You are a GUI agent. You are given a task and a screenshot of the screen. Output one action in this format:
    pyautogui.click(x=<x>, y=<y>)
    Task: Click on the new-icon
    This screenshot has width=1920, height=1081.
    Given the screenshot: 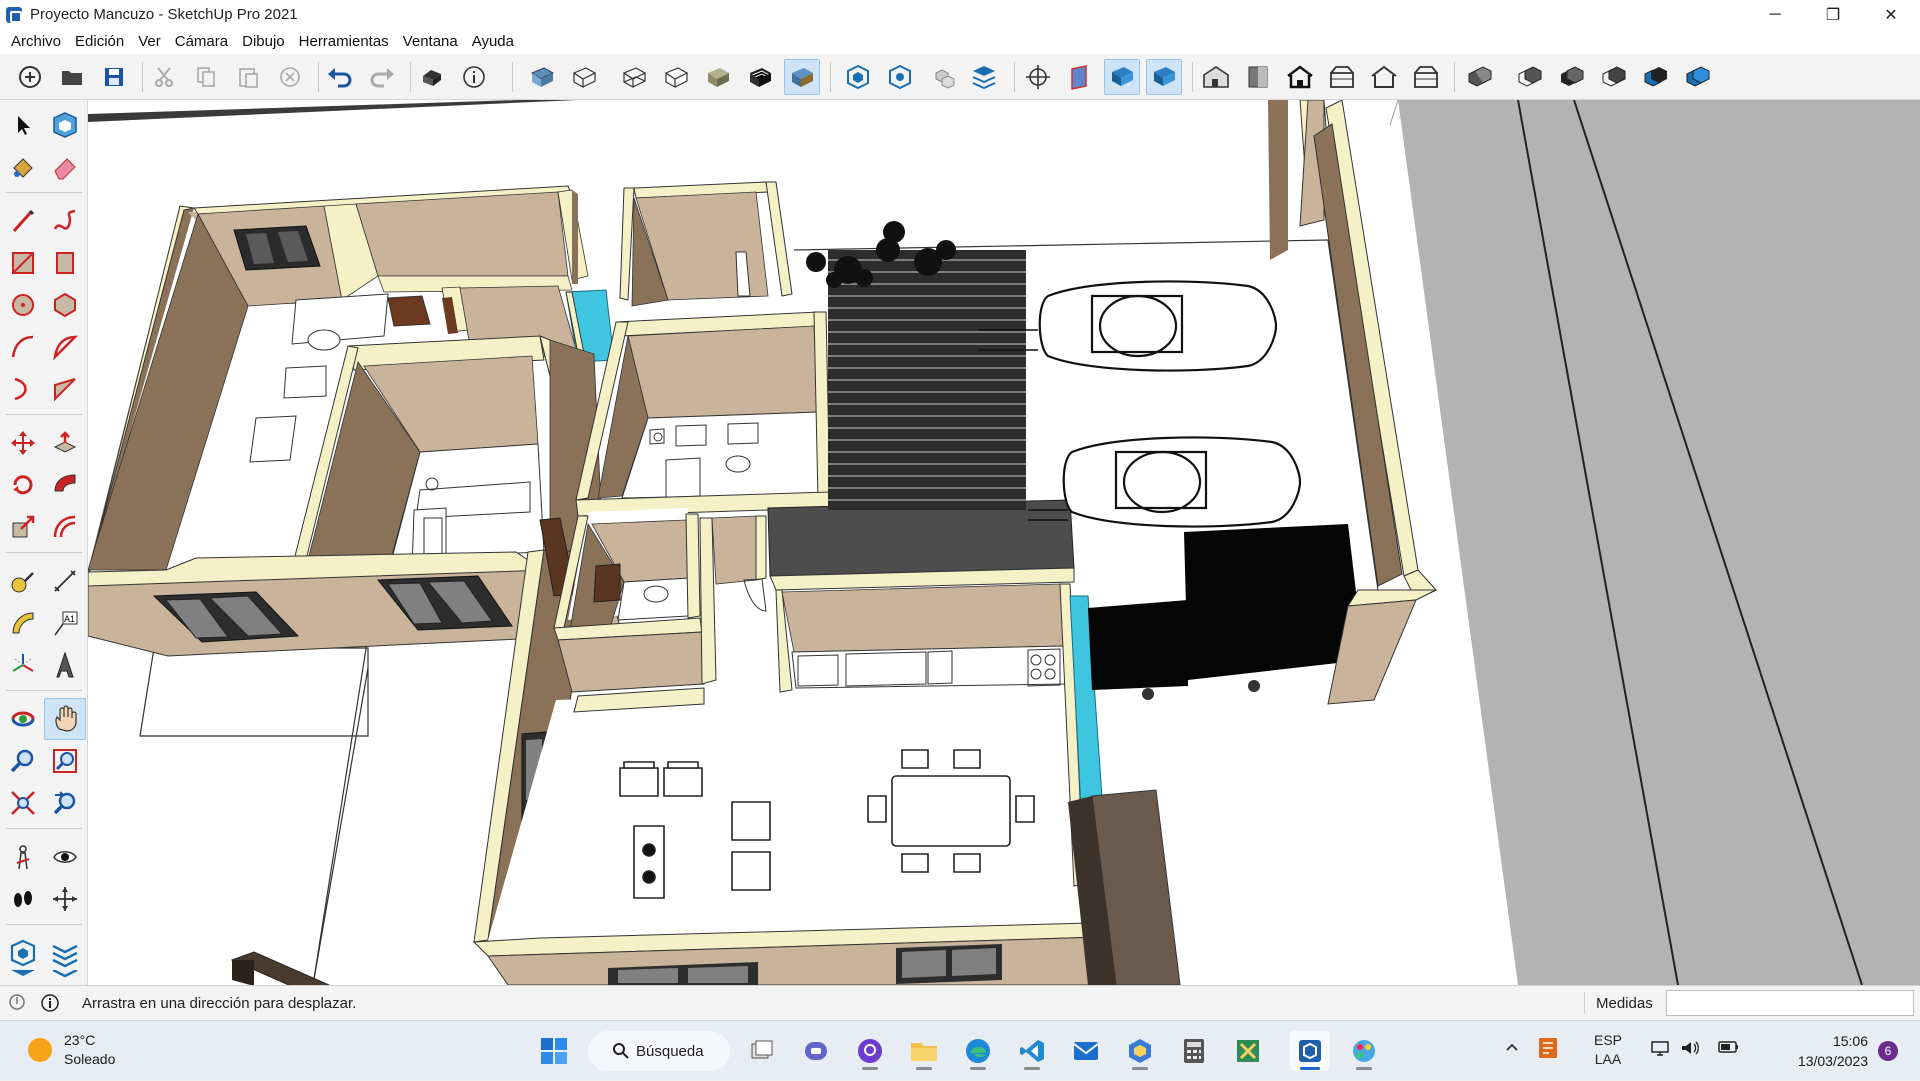 What is the action you would take?
    pyautogui.click(x=30, y=77)
    